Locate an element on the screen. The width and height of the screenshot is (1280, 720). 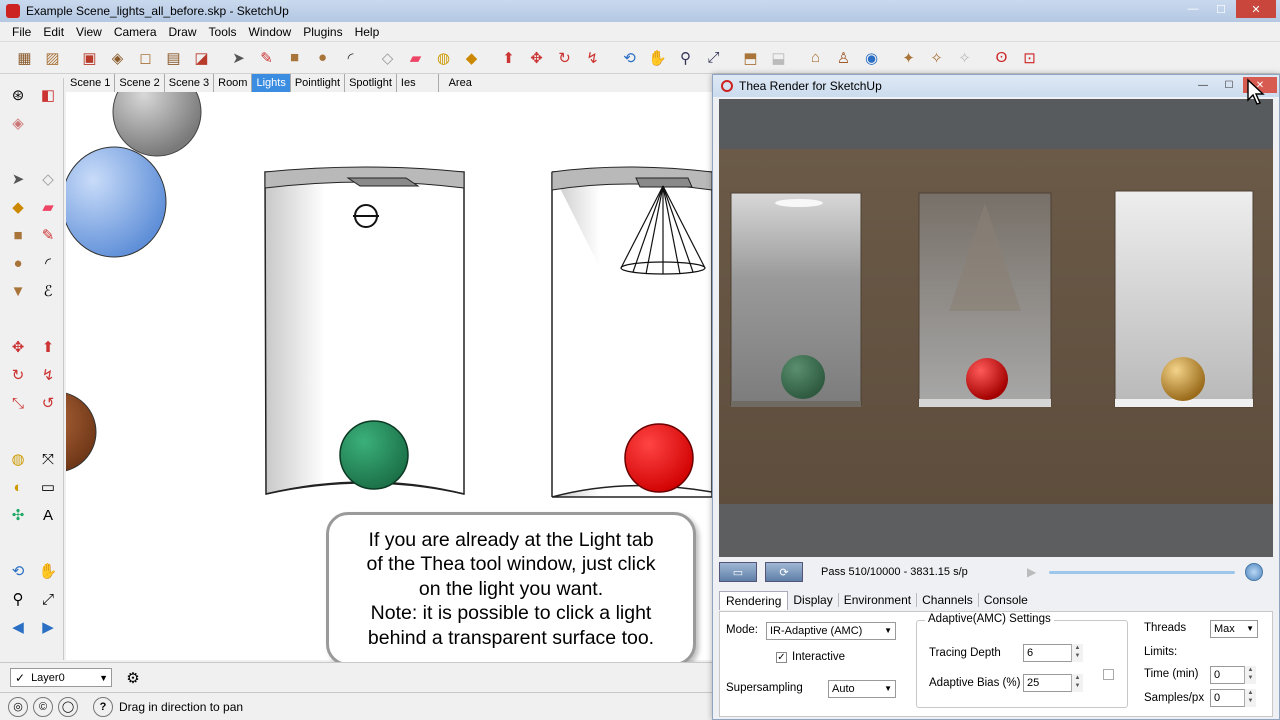
paint-icon: ◆ is located at coordinates (18, 207).